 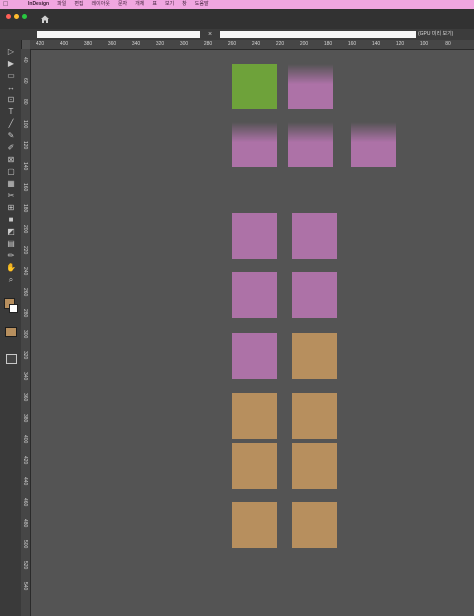 What do you see at coordinates (328, 44) in the screenshot?
I see `h-ruler-label: 180` at bounding box center [328, 44].